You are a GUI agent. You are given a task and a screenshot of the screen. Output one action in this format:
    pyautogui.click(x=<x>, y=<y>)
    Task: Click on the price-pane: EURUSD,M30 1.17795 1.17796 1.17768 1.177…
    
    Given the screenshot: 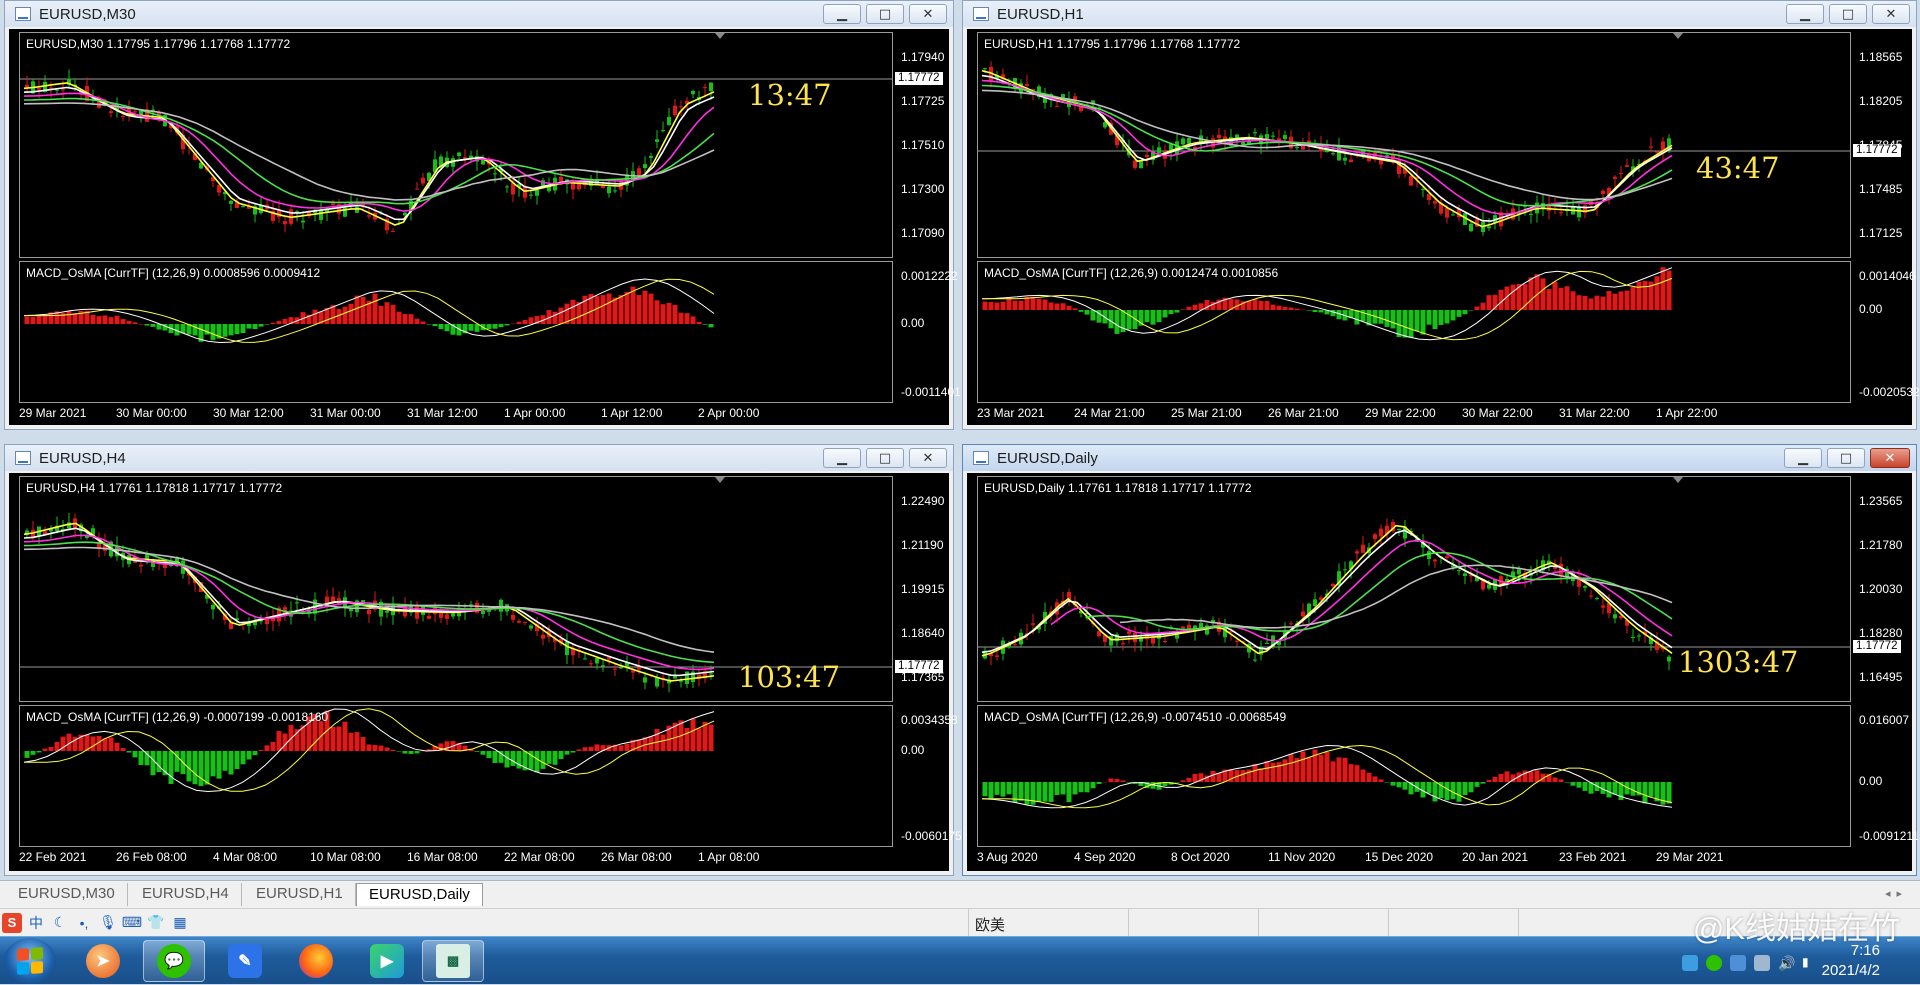 What is the action you would take?
    pyautogui.click(x=456, y=145)
    